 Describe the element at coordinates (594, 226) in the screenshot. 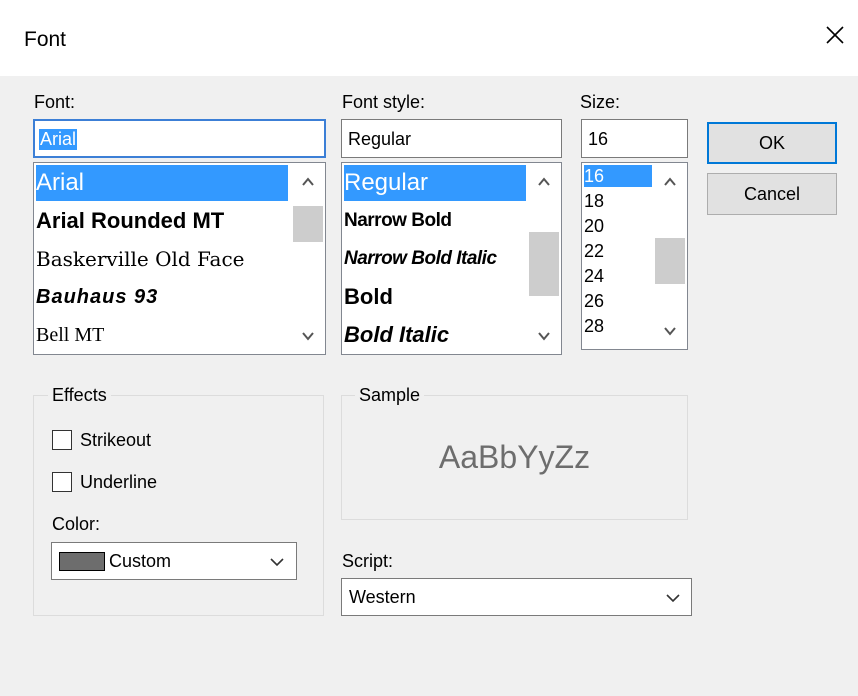

I see `size-item-20: 20` at that location.